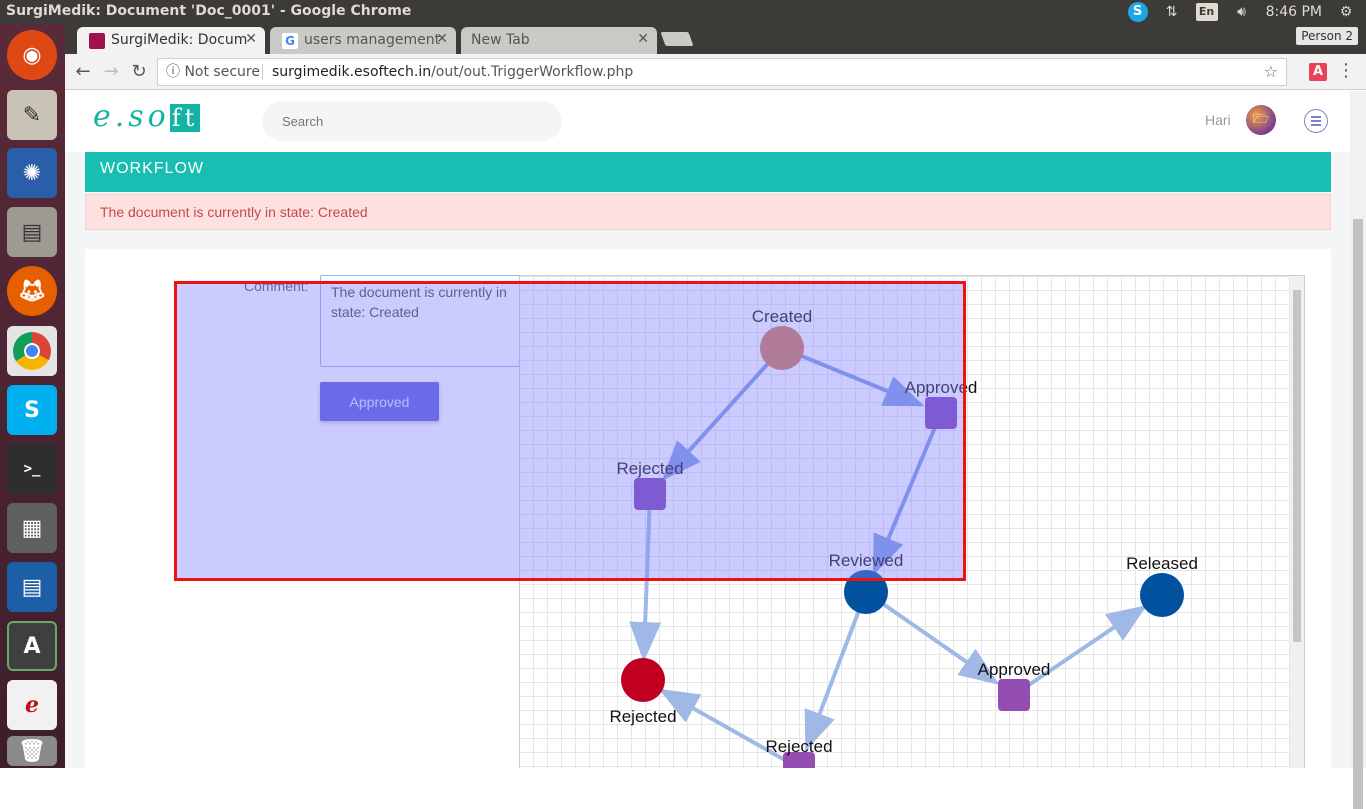  Describe the element at coordinates (412, 121) in the screenshot. I see `search-input` at that location.